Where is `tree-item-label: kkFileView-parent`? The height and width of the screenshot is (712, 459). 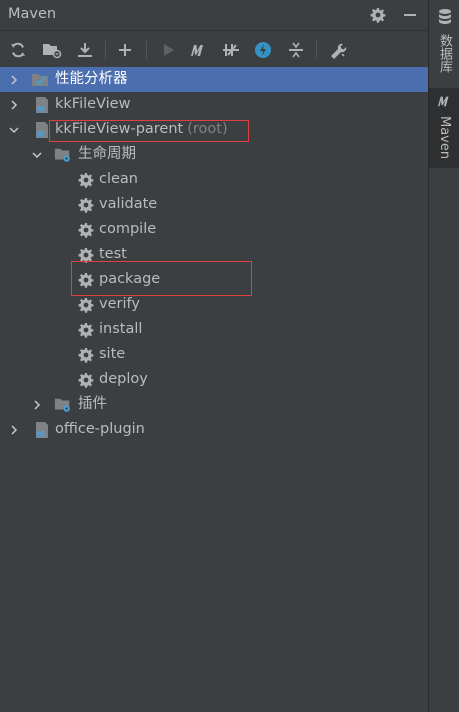
tree-item-label: kkFileView-parent is located at coordinates (119, 129).